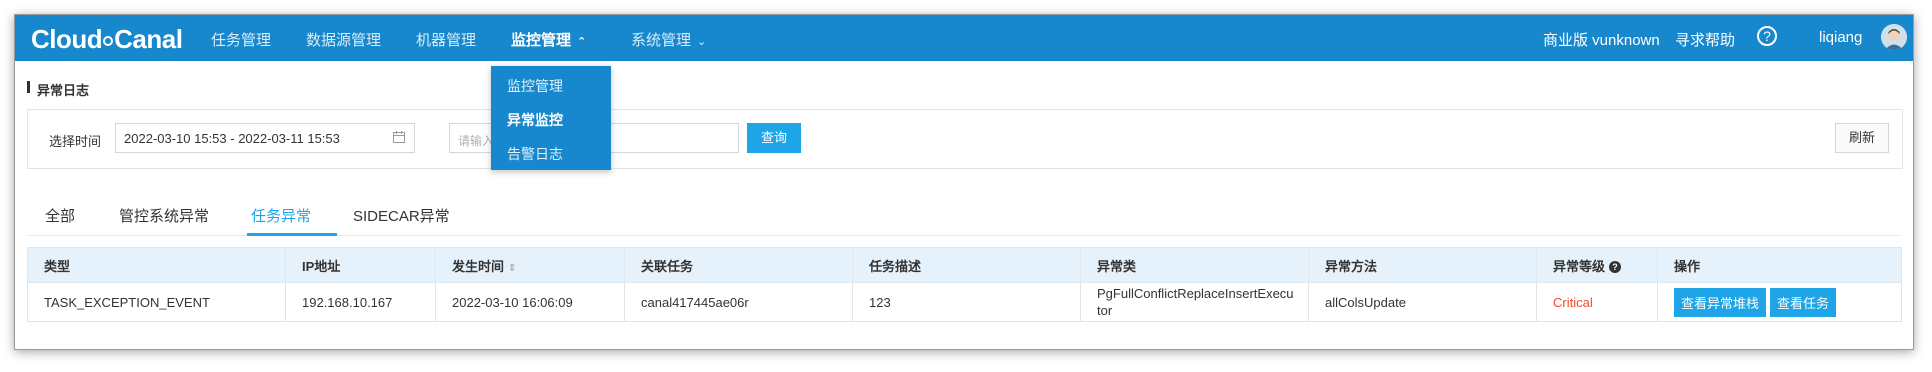  Describe the element at coordinates (1705, 39) in the screenshot. I see `help-link: 寻求帮助` at that location.